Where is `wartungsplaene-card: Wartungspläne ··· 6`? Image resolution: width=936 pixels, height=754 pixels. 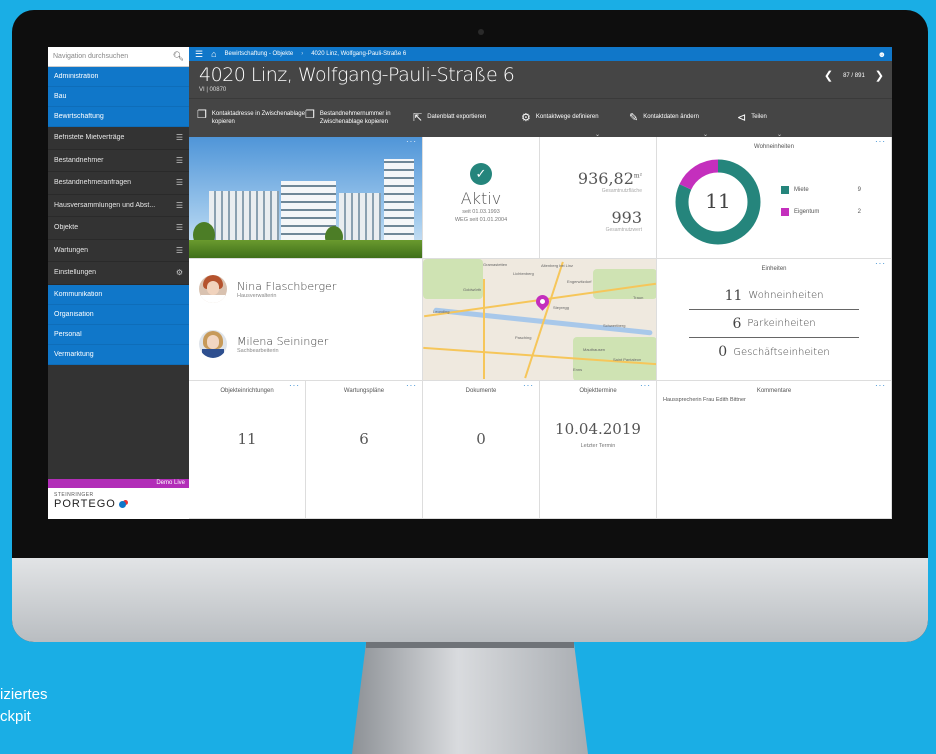
wartungsplaene-card: Wartungspläne ··· 6 is located at coordinates (364, 450).